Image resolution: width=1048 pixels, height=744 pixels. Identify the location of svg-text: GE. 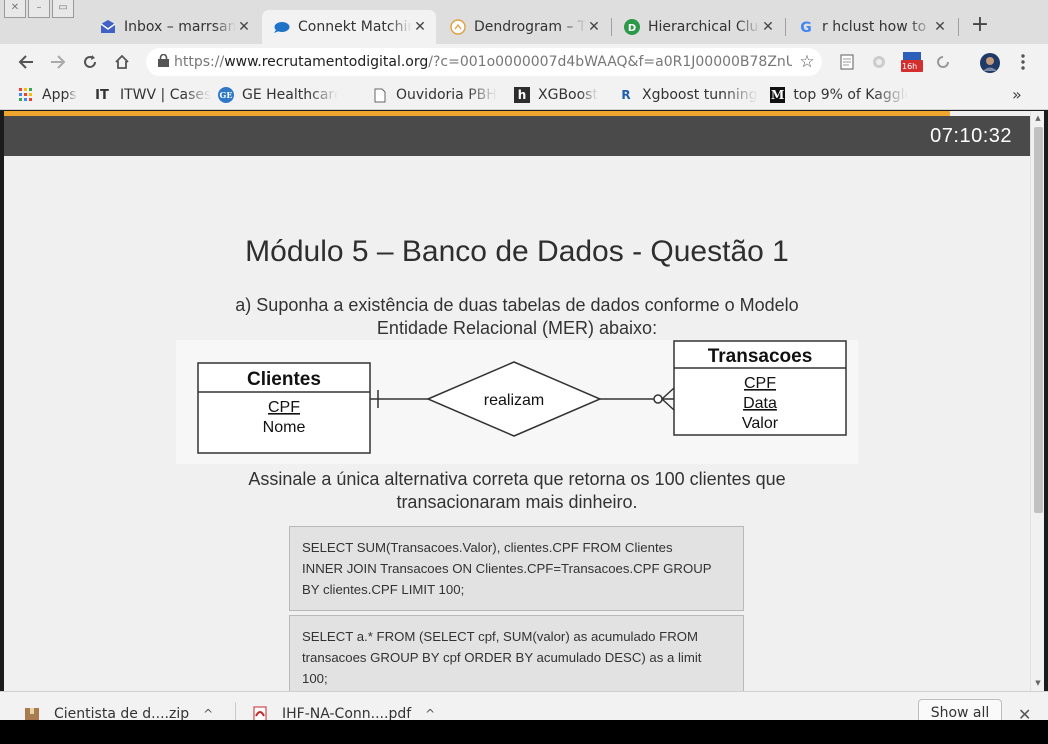
(226, 95).